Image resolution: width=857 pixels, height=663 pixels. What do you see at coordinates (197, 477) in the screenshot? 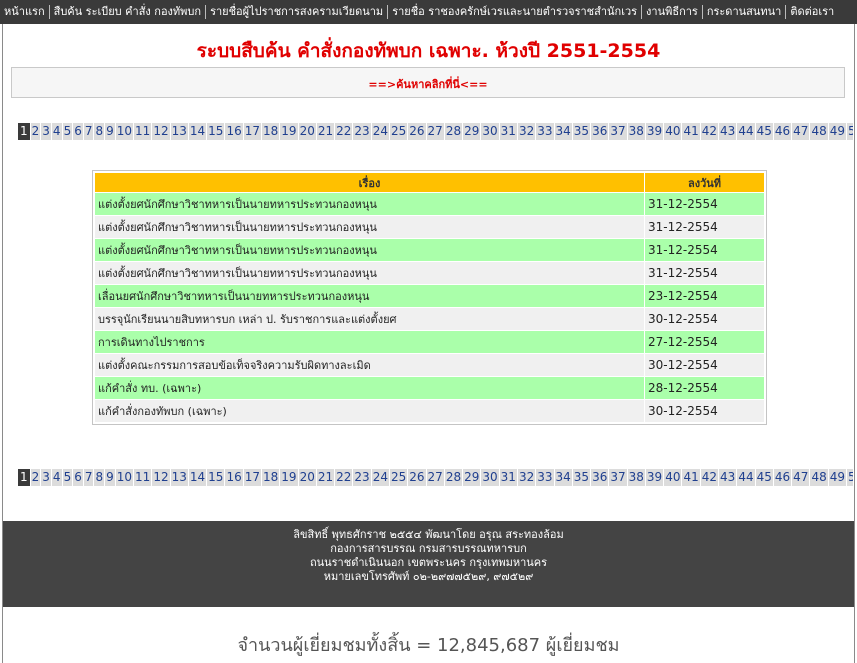
I see `pager-page-link: 14` at bounding box center [197, 477].